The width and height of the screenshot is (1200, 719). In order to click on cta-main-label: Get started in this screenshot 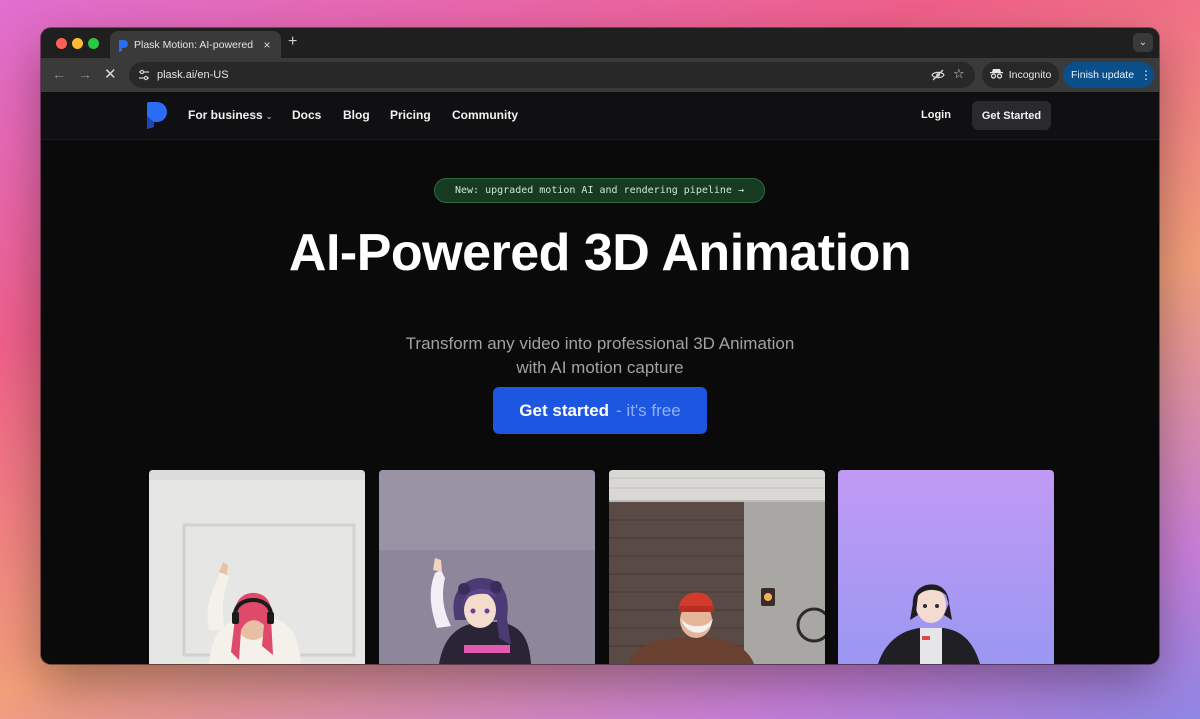, I will do `click(564, 410)`.